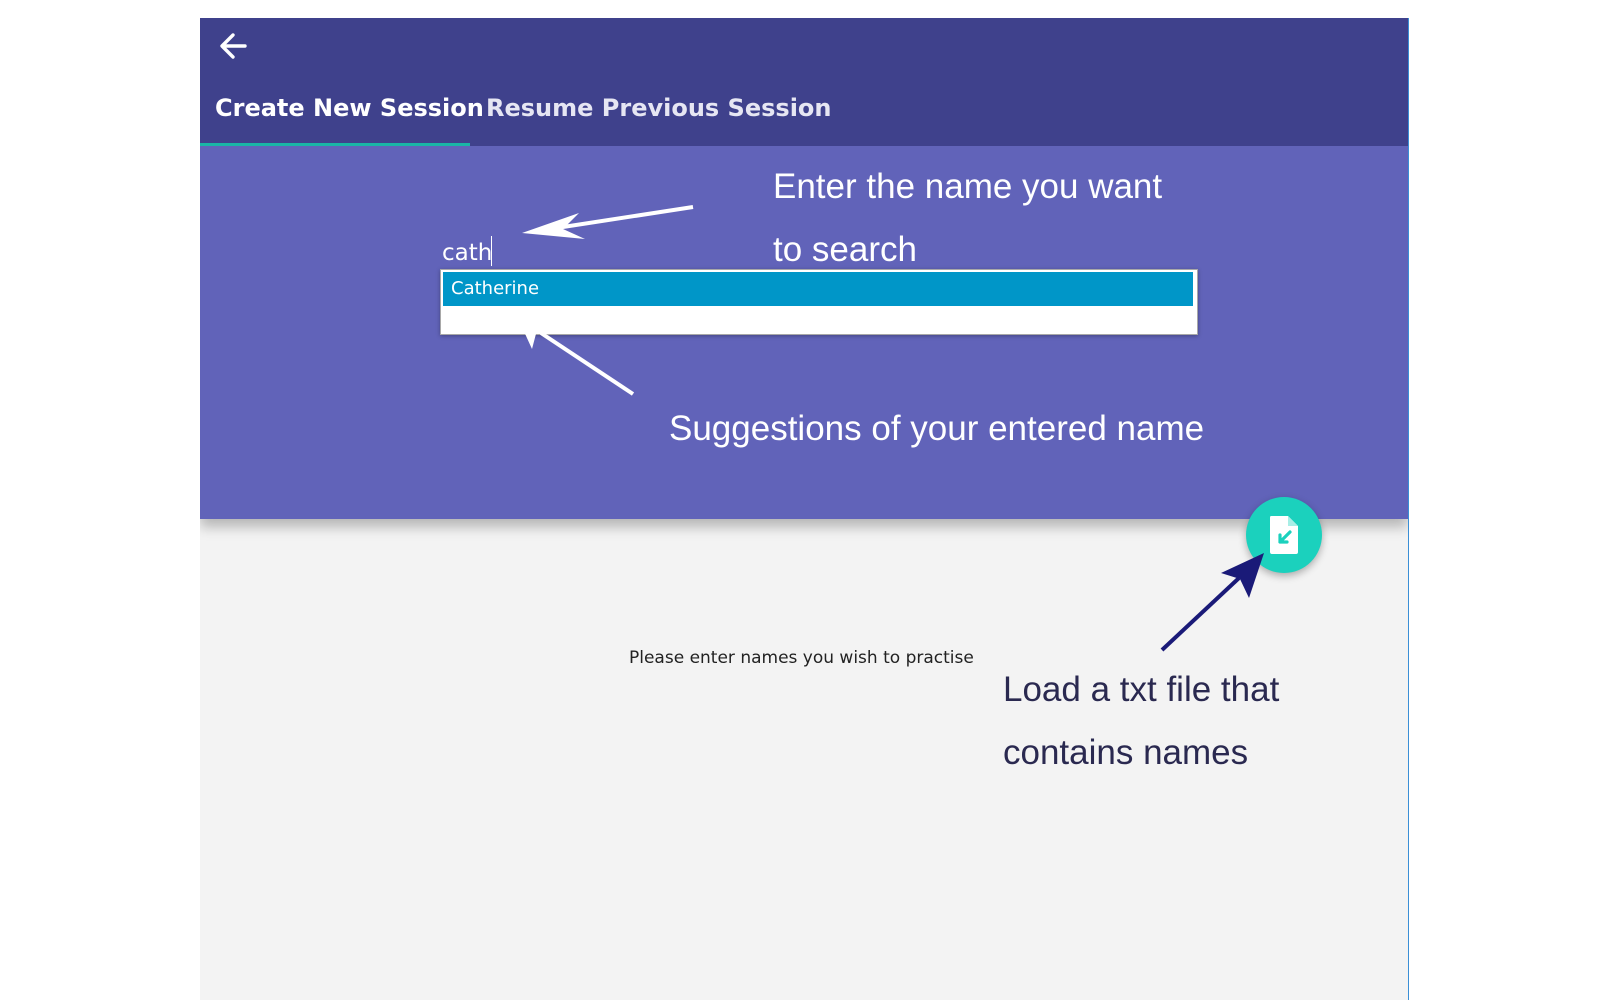 Image resolution: width=1600 pixels, height=1000 pixels. I want to click on annotation-line: to search, so click(845, 249).